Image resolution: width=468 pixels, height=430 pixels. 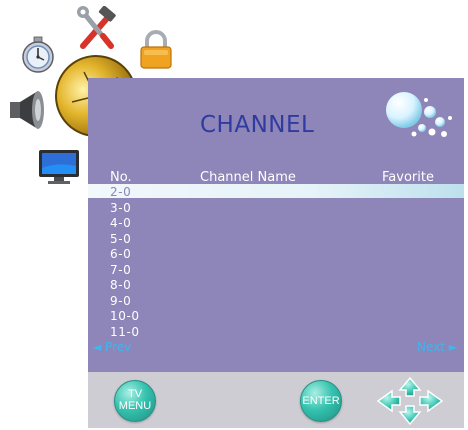 I want to click on column-header-favorite: Favorite, so click(x=408, y=177).